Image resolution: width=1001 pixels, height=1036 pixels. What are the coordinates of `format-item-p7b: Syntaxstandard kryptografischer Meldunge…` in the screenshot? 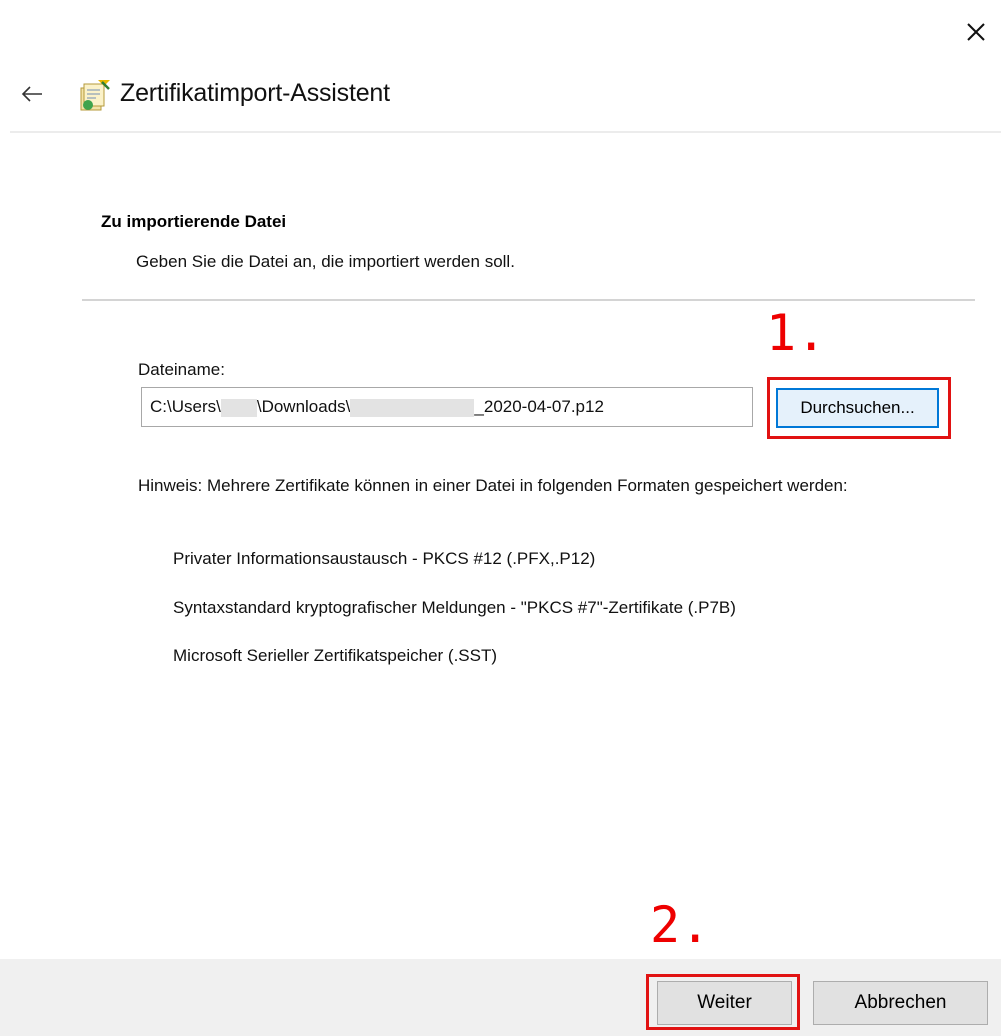 It's located at (454, 607).